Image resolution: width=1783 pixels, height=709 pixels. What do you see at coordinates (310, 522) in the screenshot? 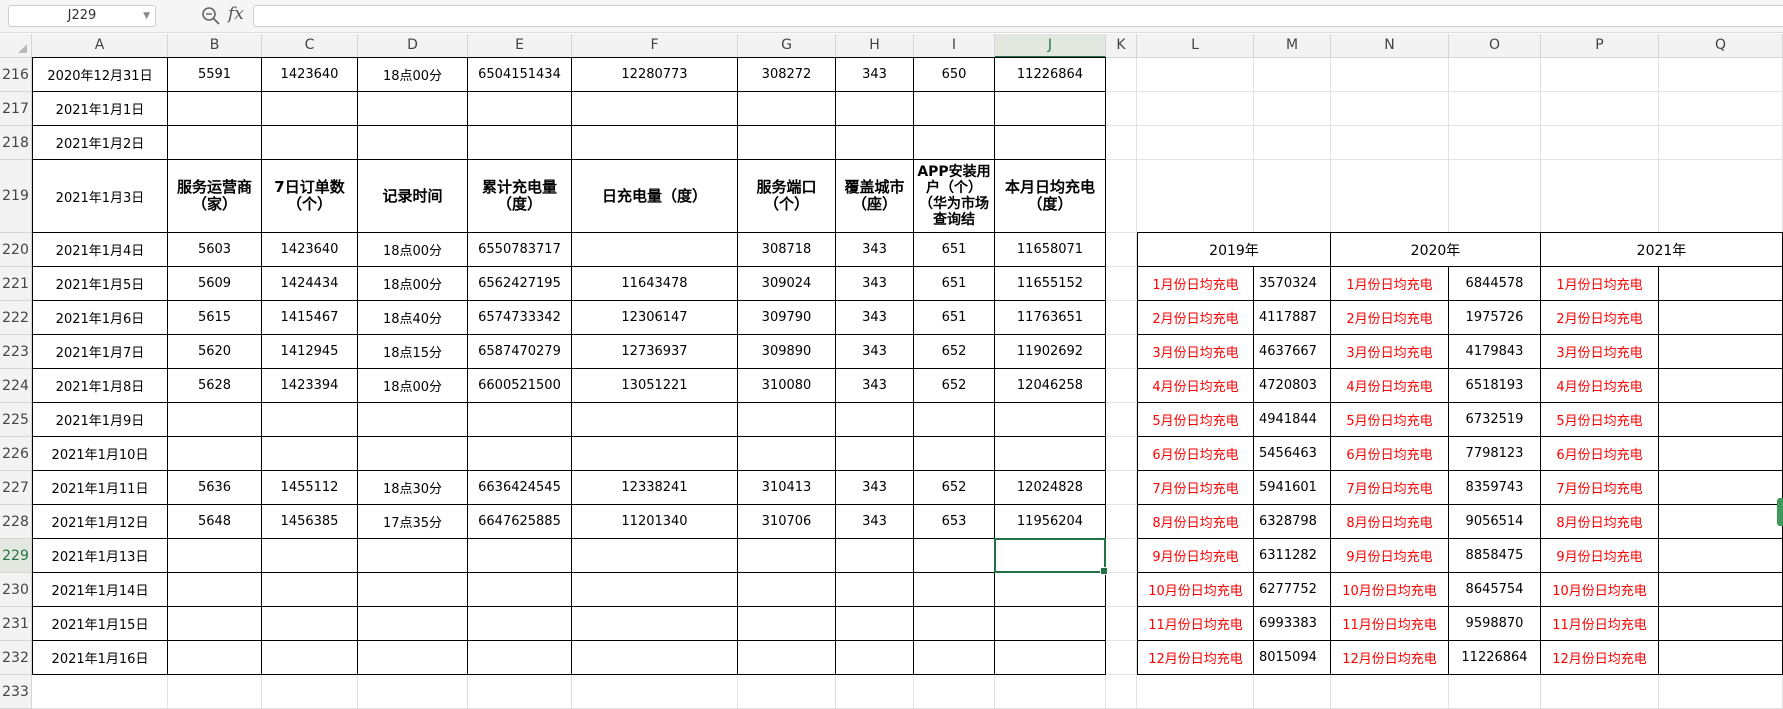
I see `table-cell: 1456385` at bounding box center [310, 522].